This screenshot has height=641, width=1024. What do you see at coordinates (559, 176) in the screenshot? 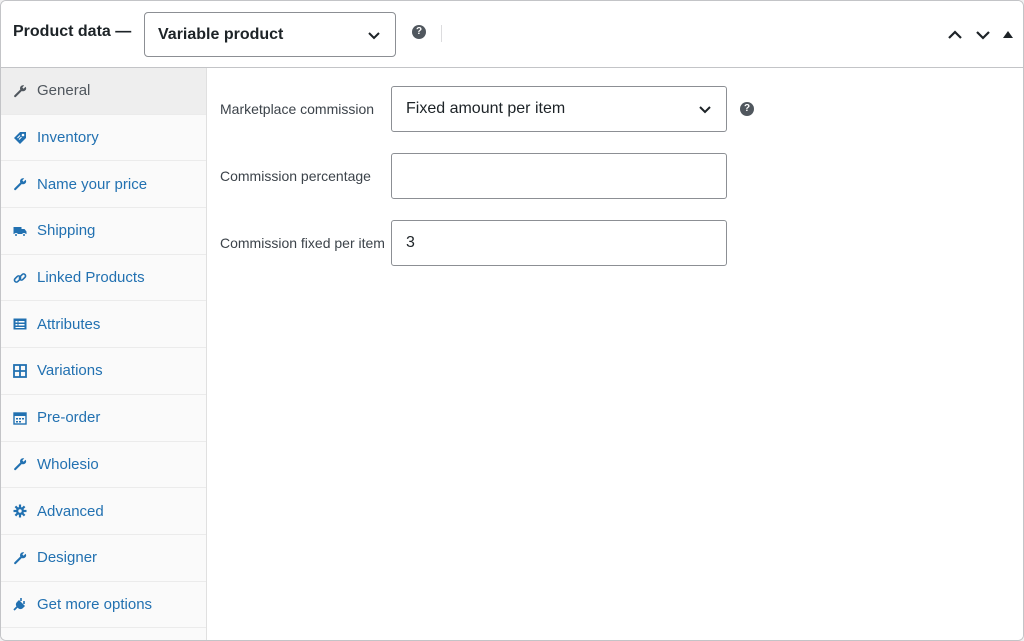
I see `commission-percentage-input` at bounding box center [559, 176].